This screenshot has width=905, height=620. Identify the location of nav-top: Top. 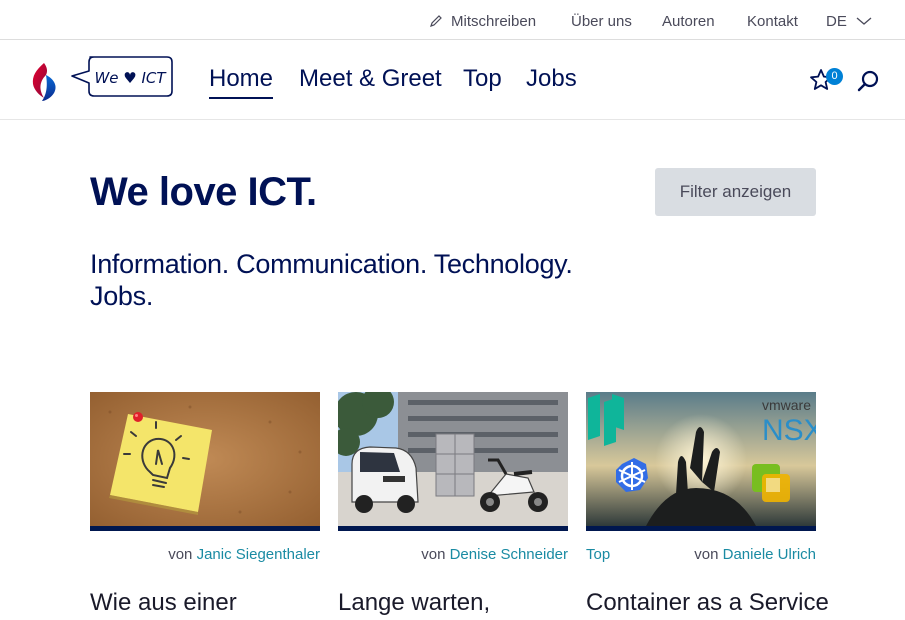
(482, 79).